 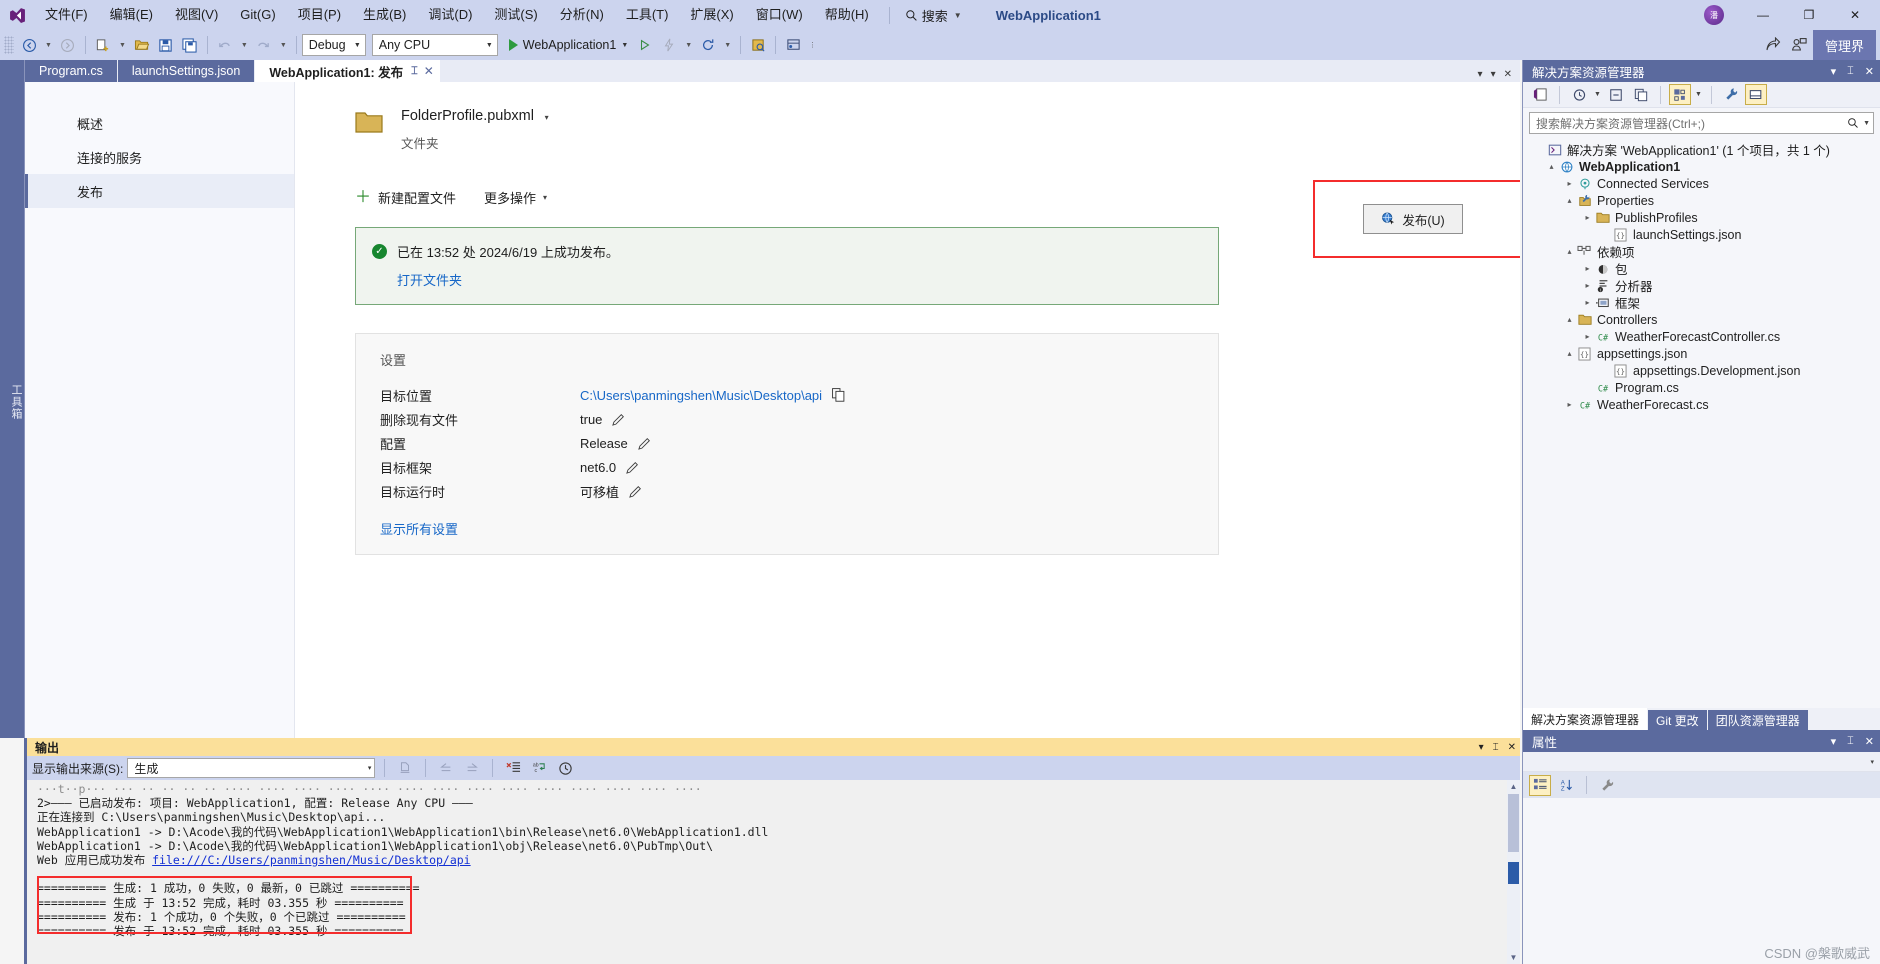 I want to click on search-options-dropdown-icon: ▼, so click(x=1866, y=123).